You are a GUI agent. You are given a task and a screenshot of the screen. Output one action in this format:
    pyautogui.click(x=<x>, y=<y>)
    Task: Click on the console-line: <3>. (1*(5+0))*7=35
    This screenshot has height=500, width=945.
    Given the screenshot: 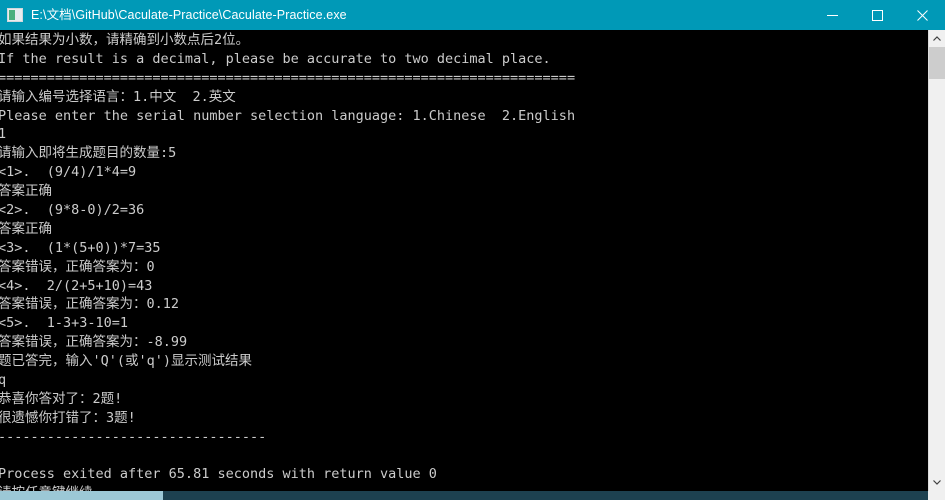 What is the action you would take?
    pyautogui.click(x=80, y=247)
    